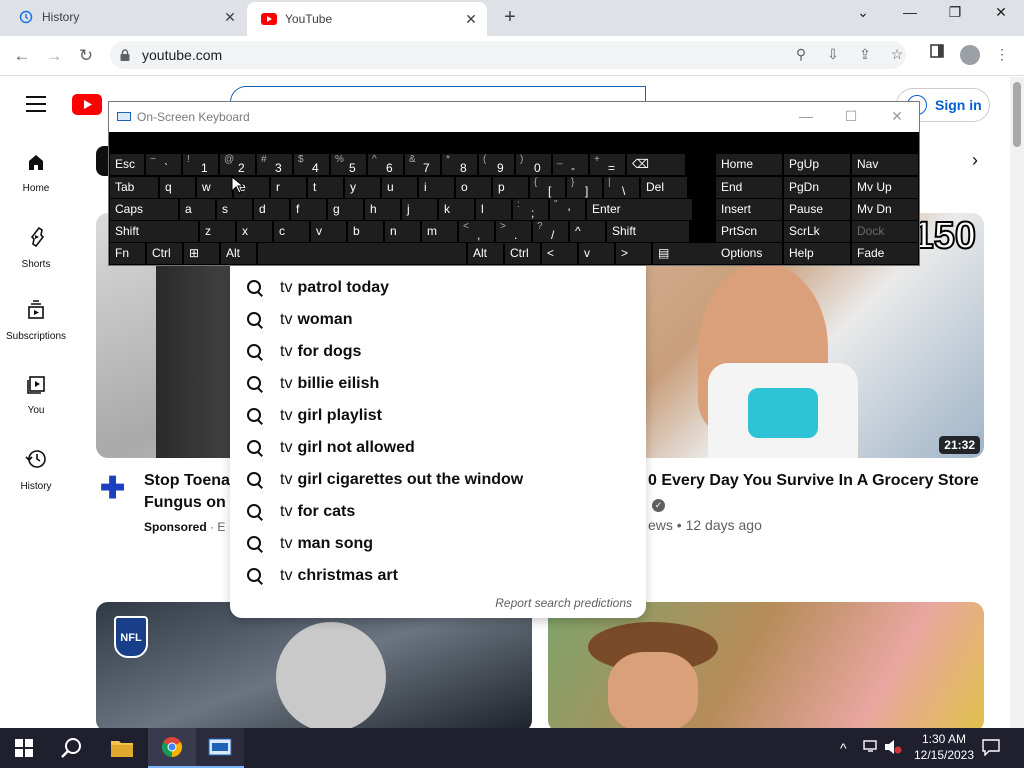  What do you see at coordinates (991, 749) in the screenshot?
I see `notifications-icon` at bounding box center [991, 749].